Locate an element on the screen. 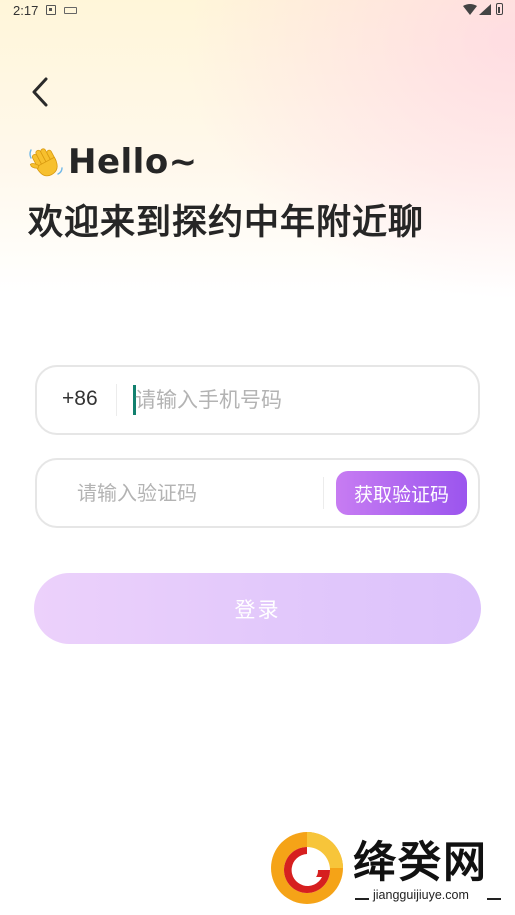 The height and width of the screenshot is (915, 515). wifi-icon is located at coordinates (470, 9).